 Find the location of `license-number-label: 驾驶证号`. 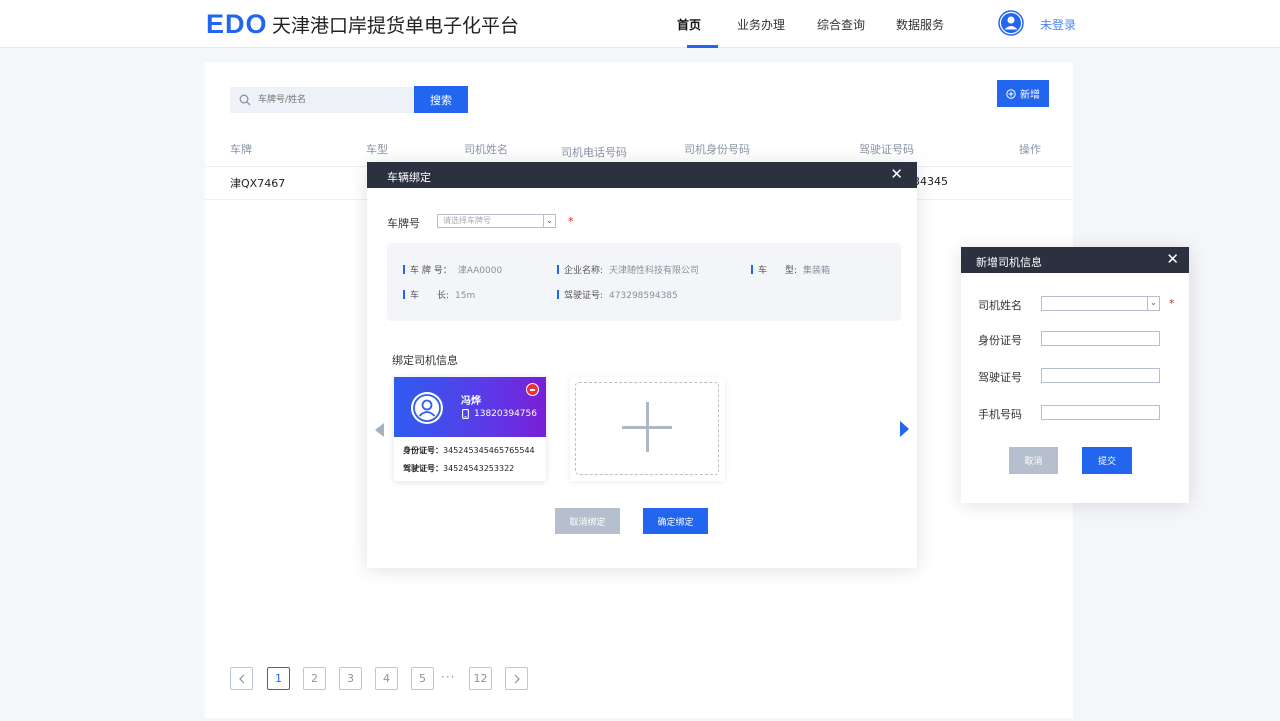

license-number-label: 驾驶证号 is located at coordinates (1000, 377).